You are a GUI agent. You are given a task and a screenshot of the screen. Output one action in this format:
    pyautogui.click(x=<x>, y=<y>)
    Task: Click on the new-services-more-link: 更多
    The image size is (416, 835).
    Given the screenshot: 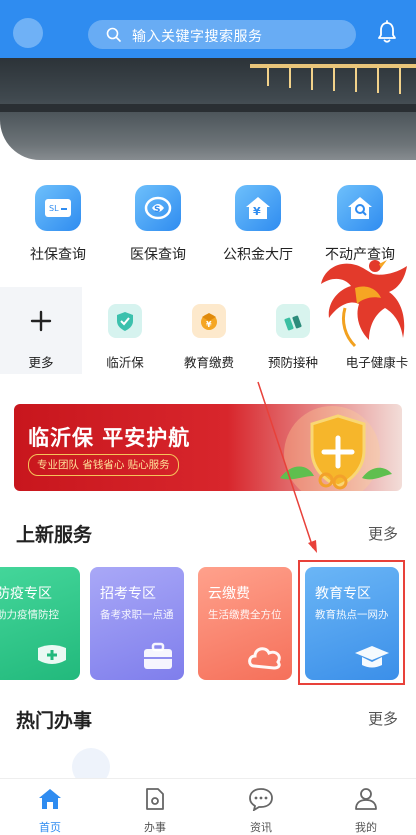 What is the action you would take?
    pyautogui.click(x=383, y=533)
    